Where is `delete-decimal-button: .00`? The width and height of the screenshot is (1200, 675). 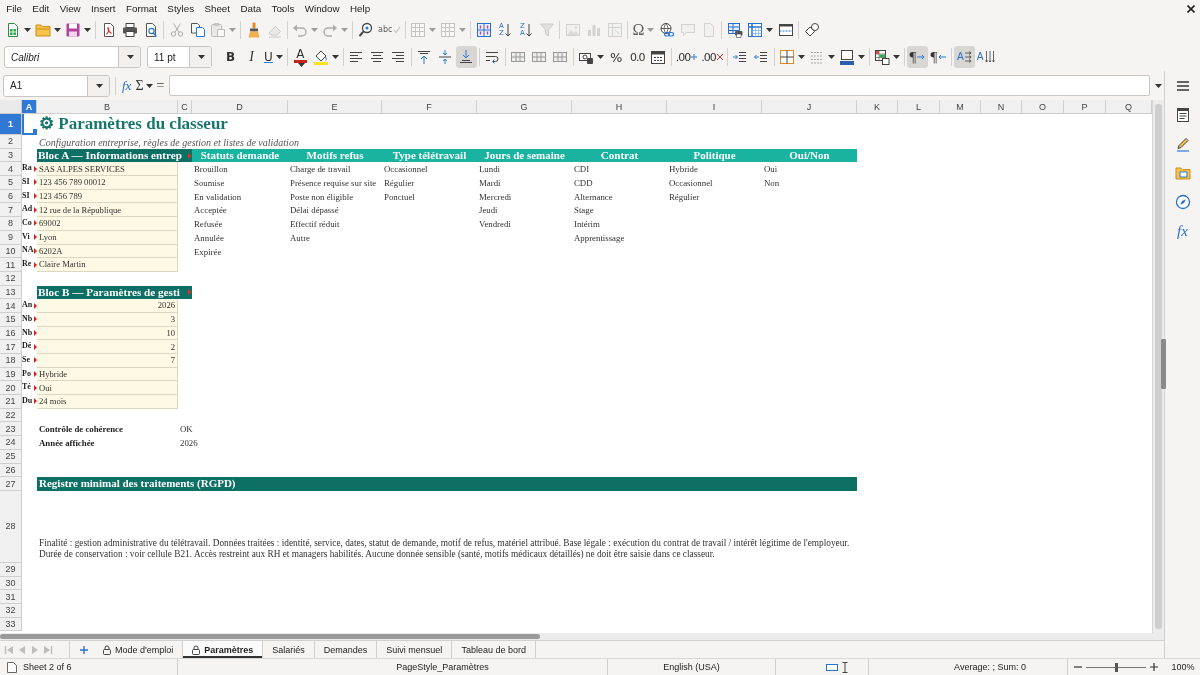 delete-decimal-button: .00 is located at coordinates (712, 57).